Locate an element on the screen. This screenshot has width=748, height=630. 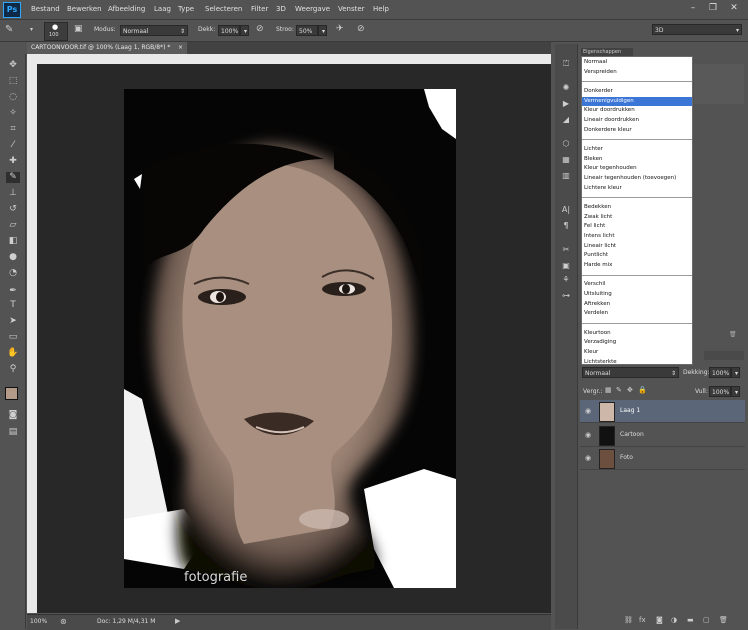
crop-tool-icon: ⌗ is located at coordinates (13, 129).